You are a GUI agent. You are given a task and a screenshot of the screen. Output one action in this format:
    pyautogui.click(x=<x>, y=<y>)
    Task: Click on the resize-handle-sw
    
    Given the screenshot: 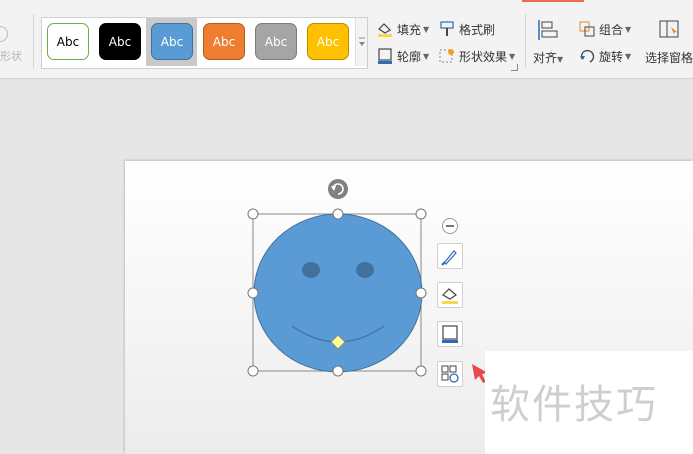 What is the action you would take?
    pyautogui.click(x=253, y=371)
    